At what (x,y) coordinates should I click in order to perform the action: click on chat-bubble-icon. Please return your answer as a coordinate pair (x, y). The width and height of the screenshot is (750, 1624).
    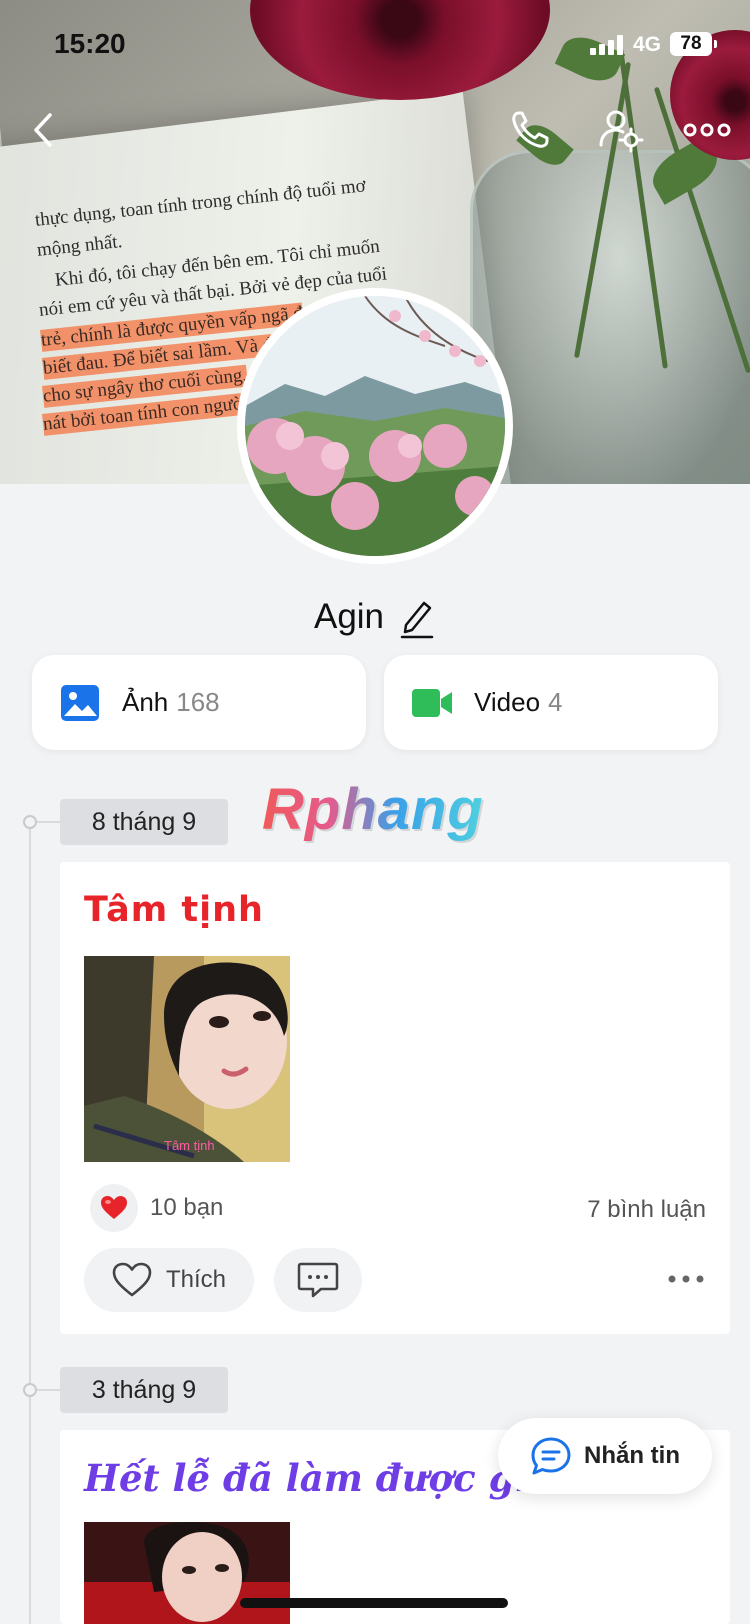
    Looking at the image, I should click on (551, 1456).